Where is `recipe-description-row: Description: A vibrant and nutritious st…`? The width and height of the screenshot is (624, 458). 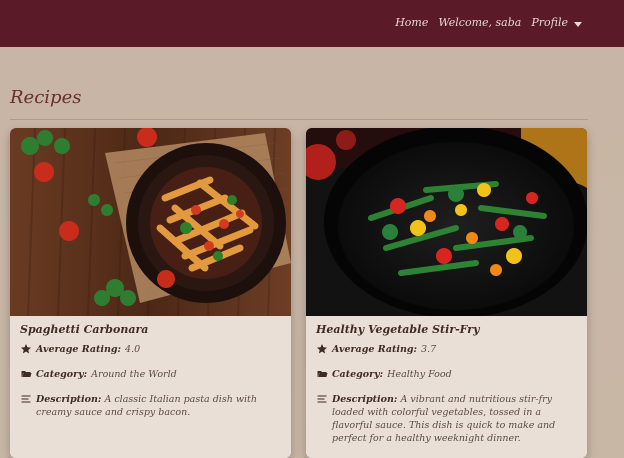
recipe-description-row: Description: A vibrant and nutritious st… is located at coordinates (446, 419).